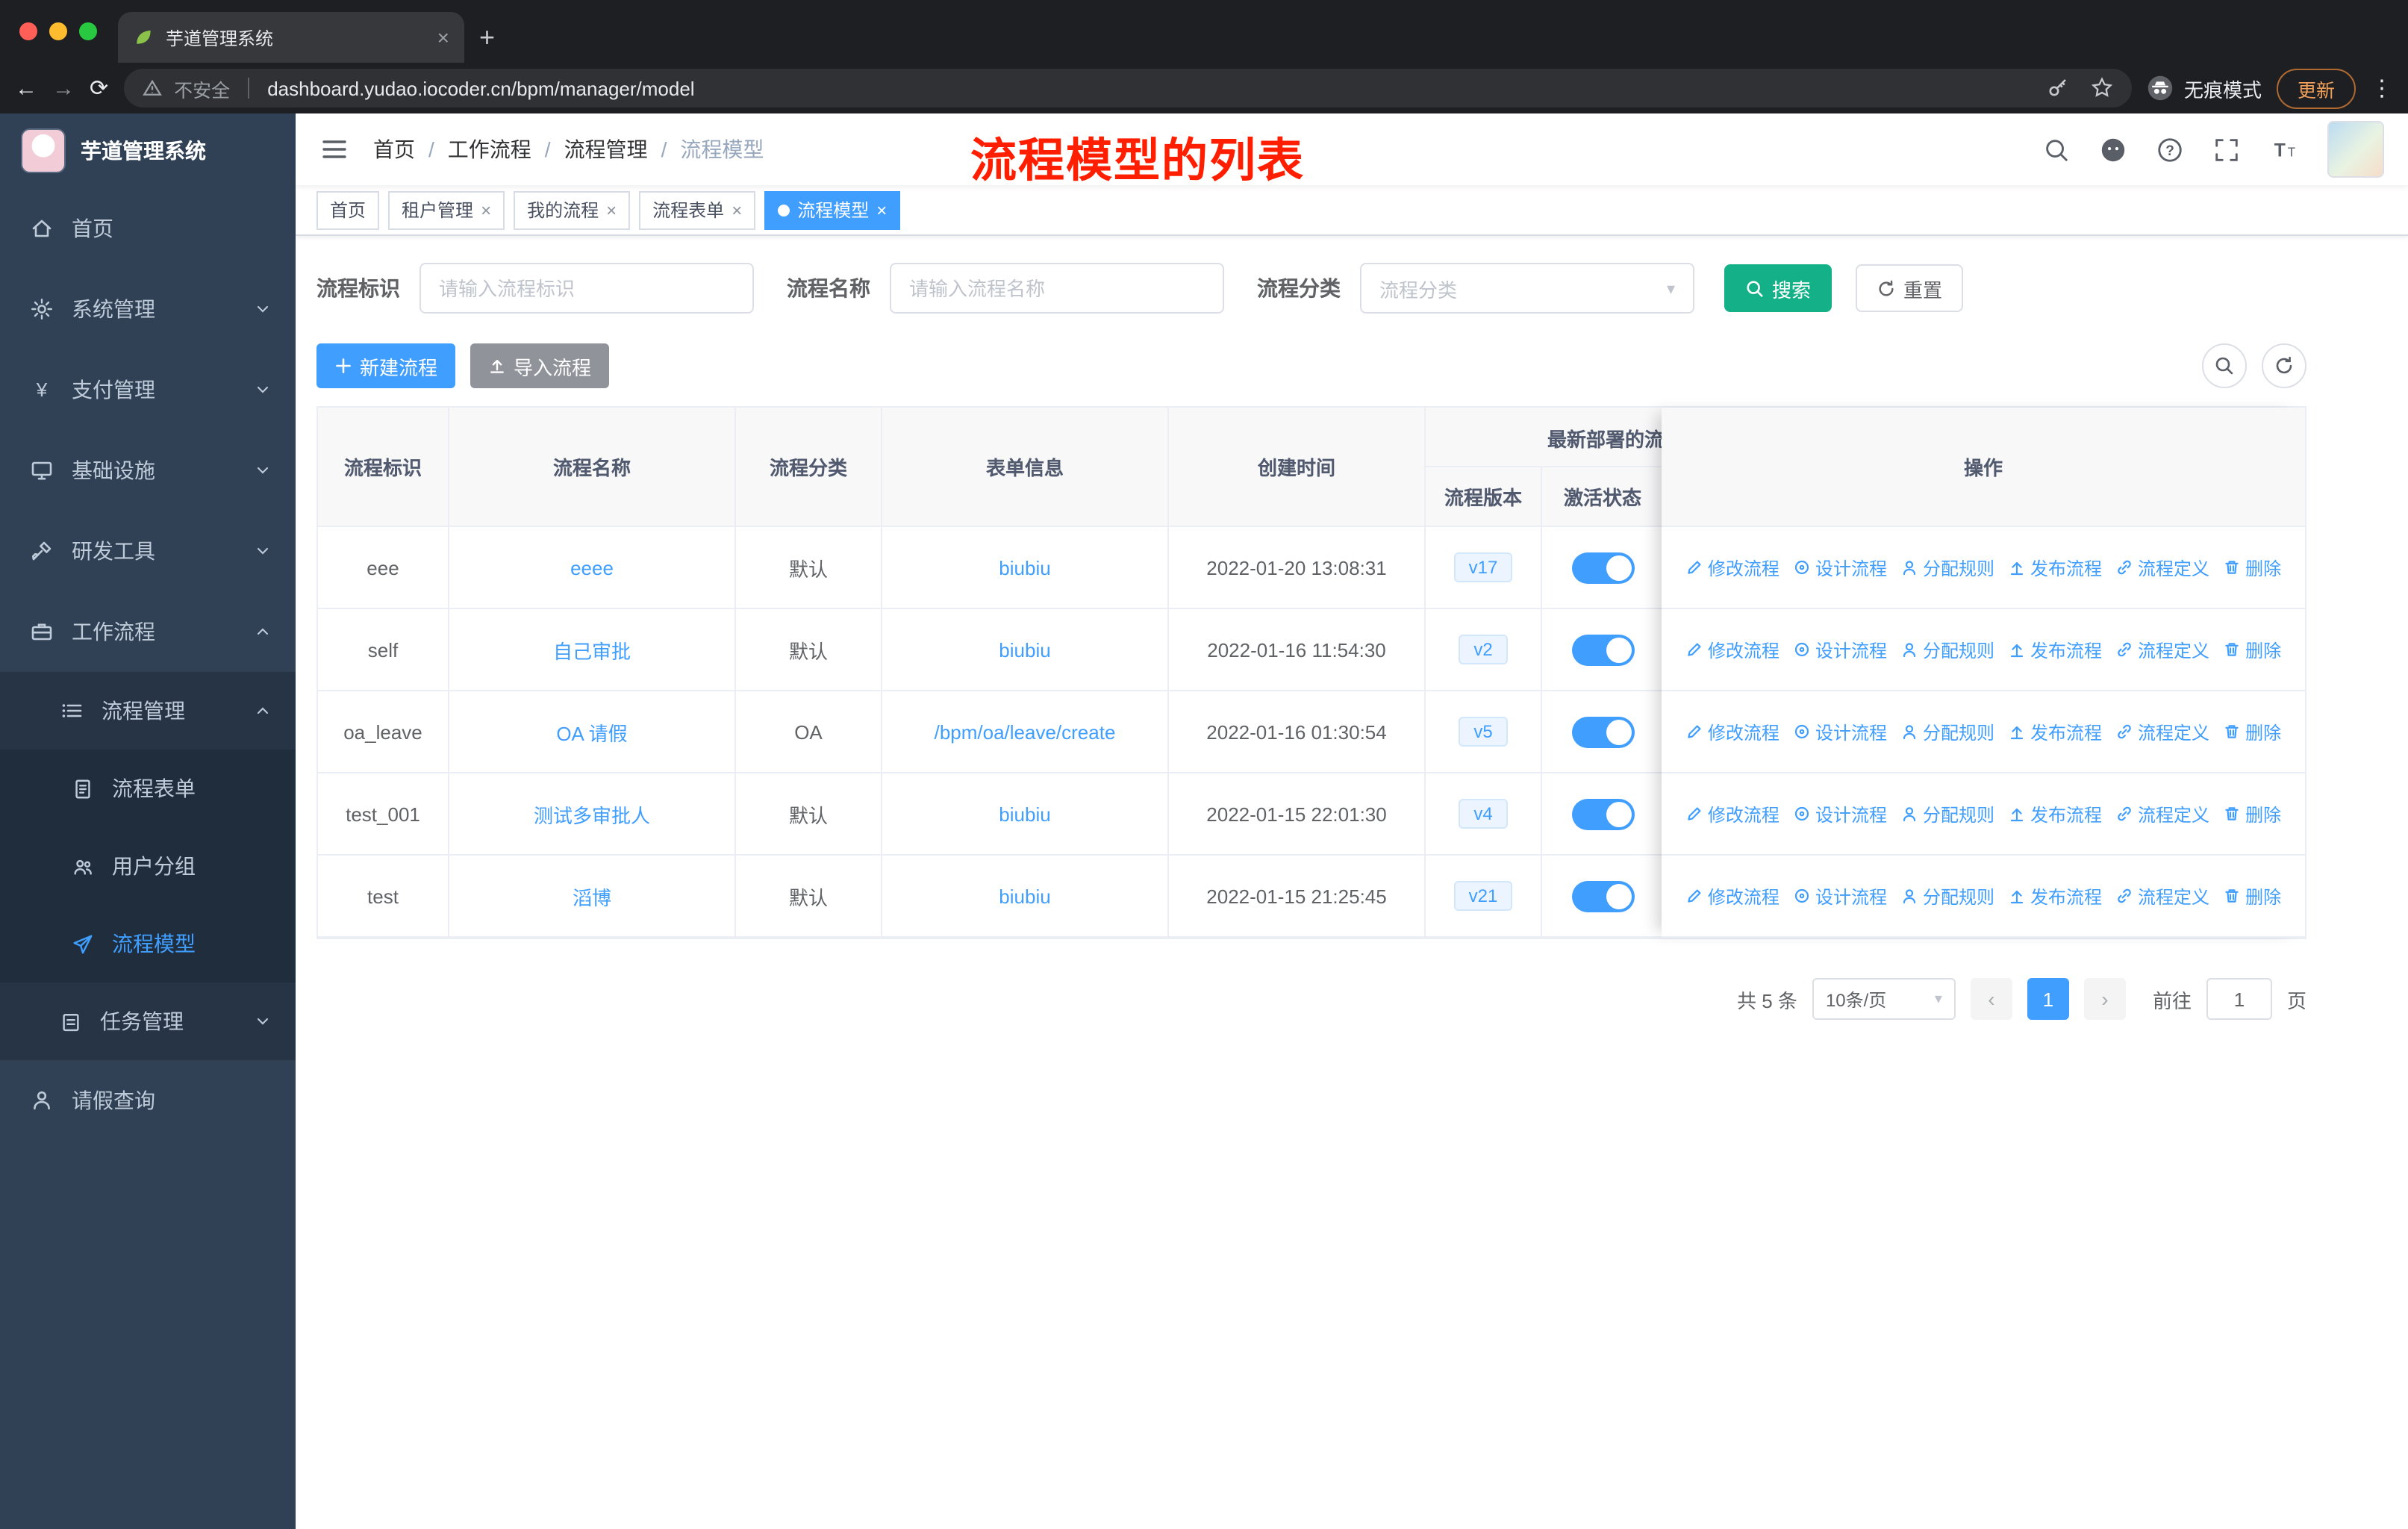 The image size is (2408, 1529). Describe the element at coordinates (1527, 289) in the screenshot. I see `category-select: 流程分类 ▾` at that location.